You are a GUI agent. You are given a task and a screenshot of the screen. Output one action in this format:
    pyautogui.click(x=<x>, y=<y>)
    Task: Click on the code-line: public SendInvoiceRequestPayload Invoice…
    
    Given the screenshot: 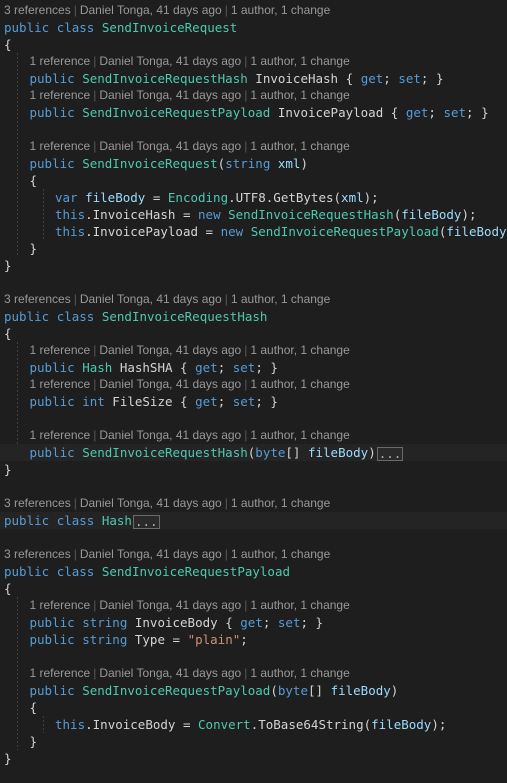 What is the action you would take?
    pyautogui.click(x=253, y=112)
    